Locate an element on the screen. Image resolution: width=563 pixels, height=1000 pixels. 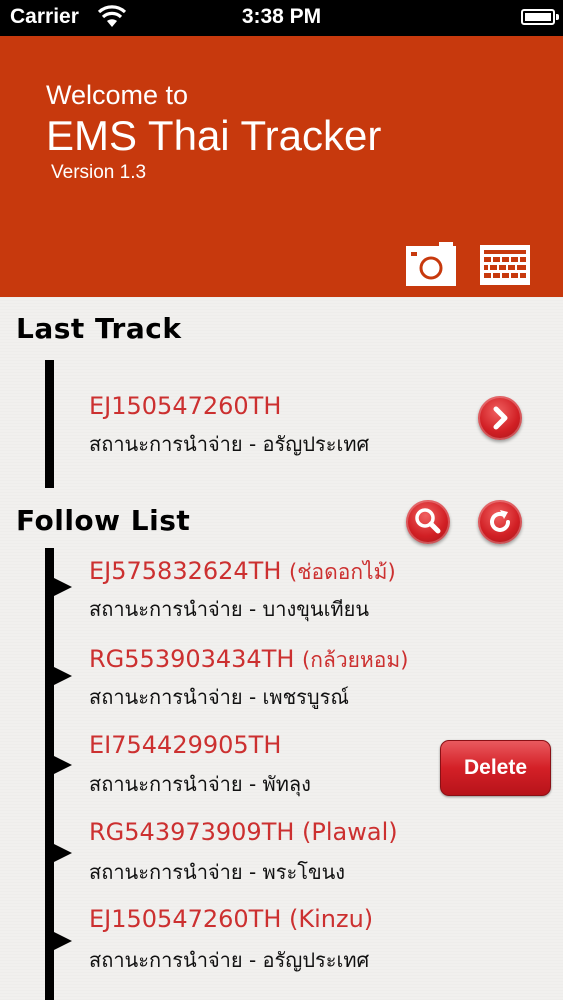
welcome-text: Welcome to is located at coordinates (117, 95).